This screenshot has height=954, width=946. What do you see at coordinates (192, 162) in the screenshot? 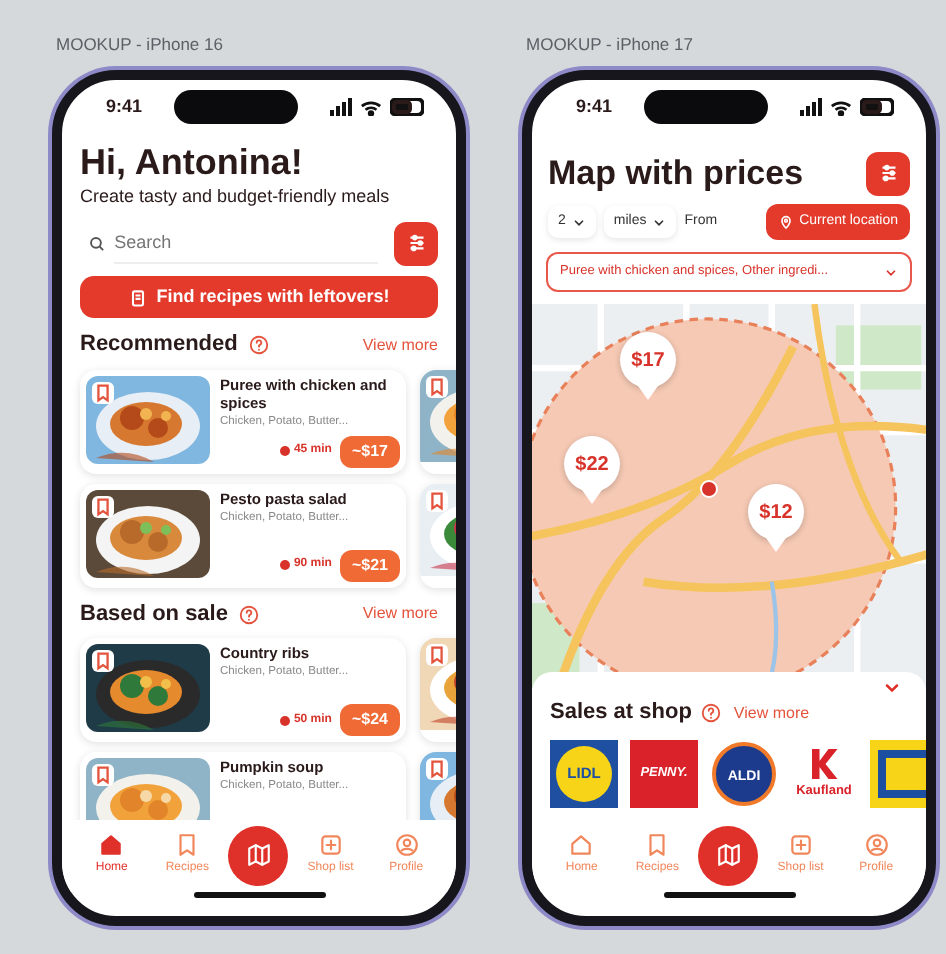
I see `greeting: Hi, Antonina!` at bounding box center [192, 162].